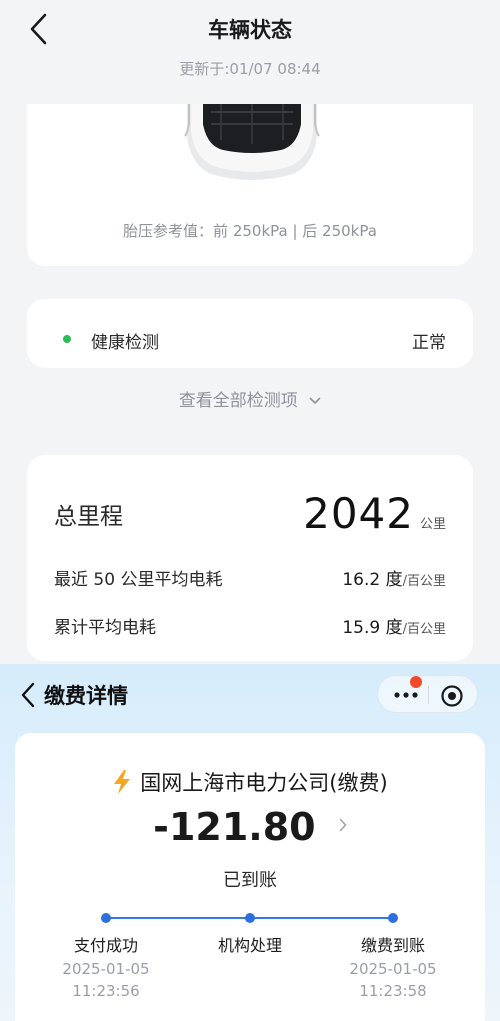  I want to click on step-time: 11:23:58, so click(393, 991).